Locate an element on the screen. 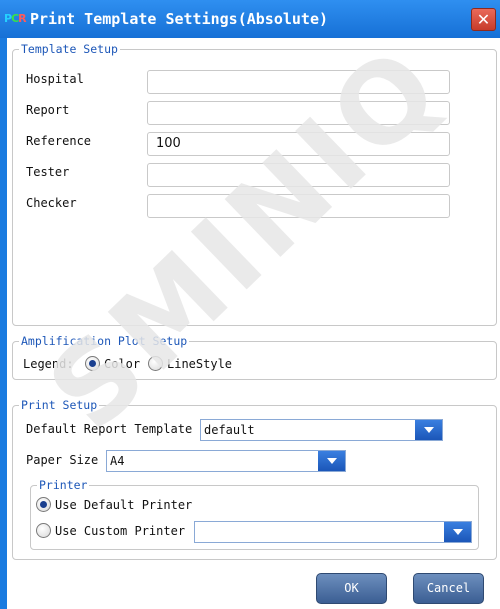  amplification-legend: Amplification Plot Setup is located at coordinates (104, 341).